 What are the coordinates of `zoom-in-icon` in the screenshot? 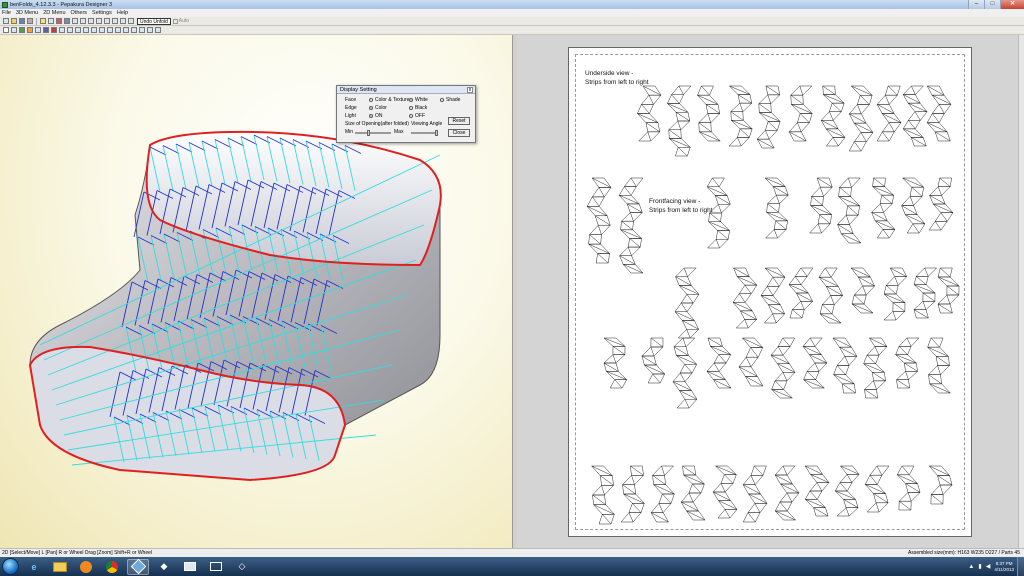 It's located at (149, 30).